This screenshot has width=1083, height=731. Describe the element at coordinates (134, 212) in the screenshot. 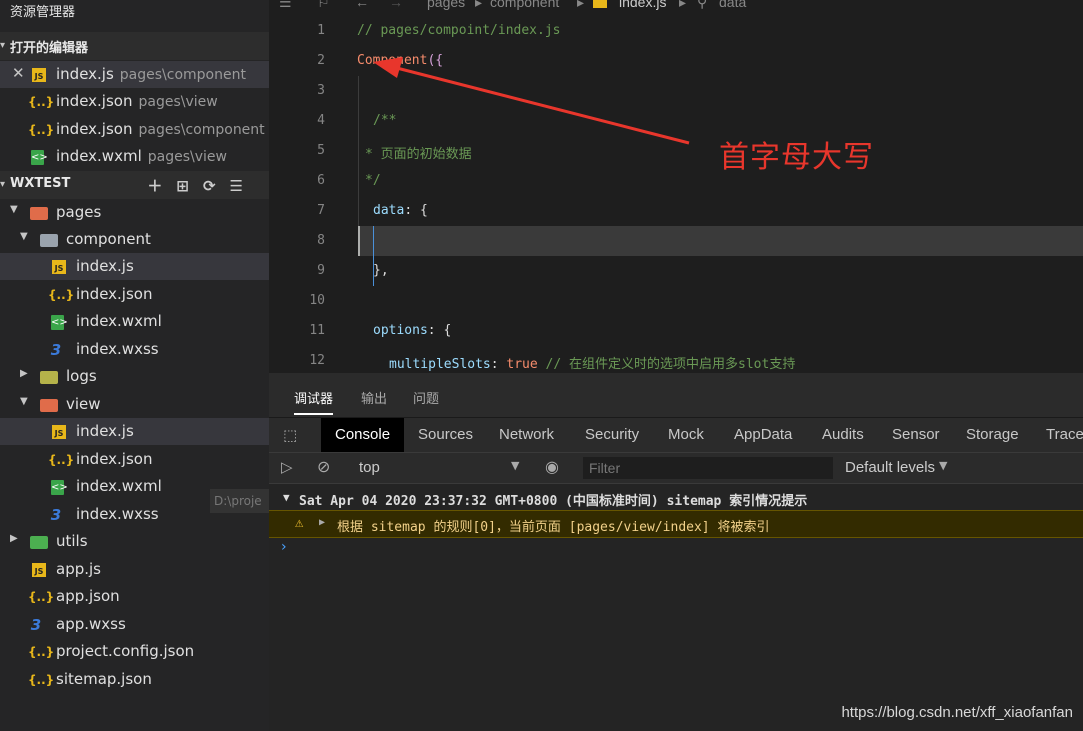

I see `tree-folder-pages: ▼ pages` at that location.